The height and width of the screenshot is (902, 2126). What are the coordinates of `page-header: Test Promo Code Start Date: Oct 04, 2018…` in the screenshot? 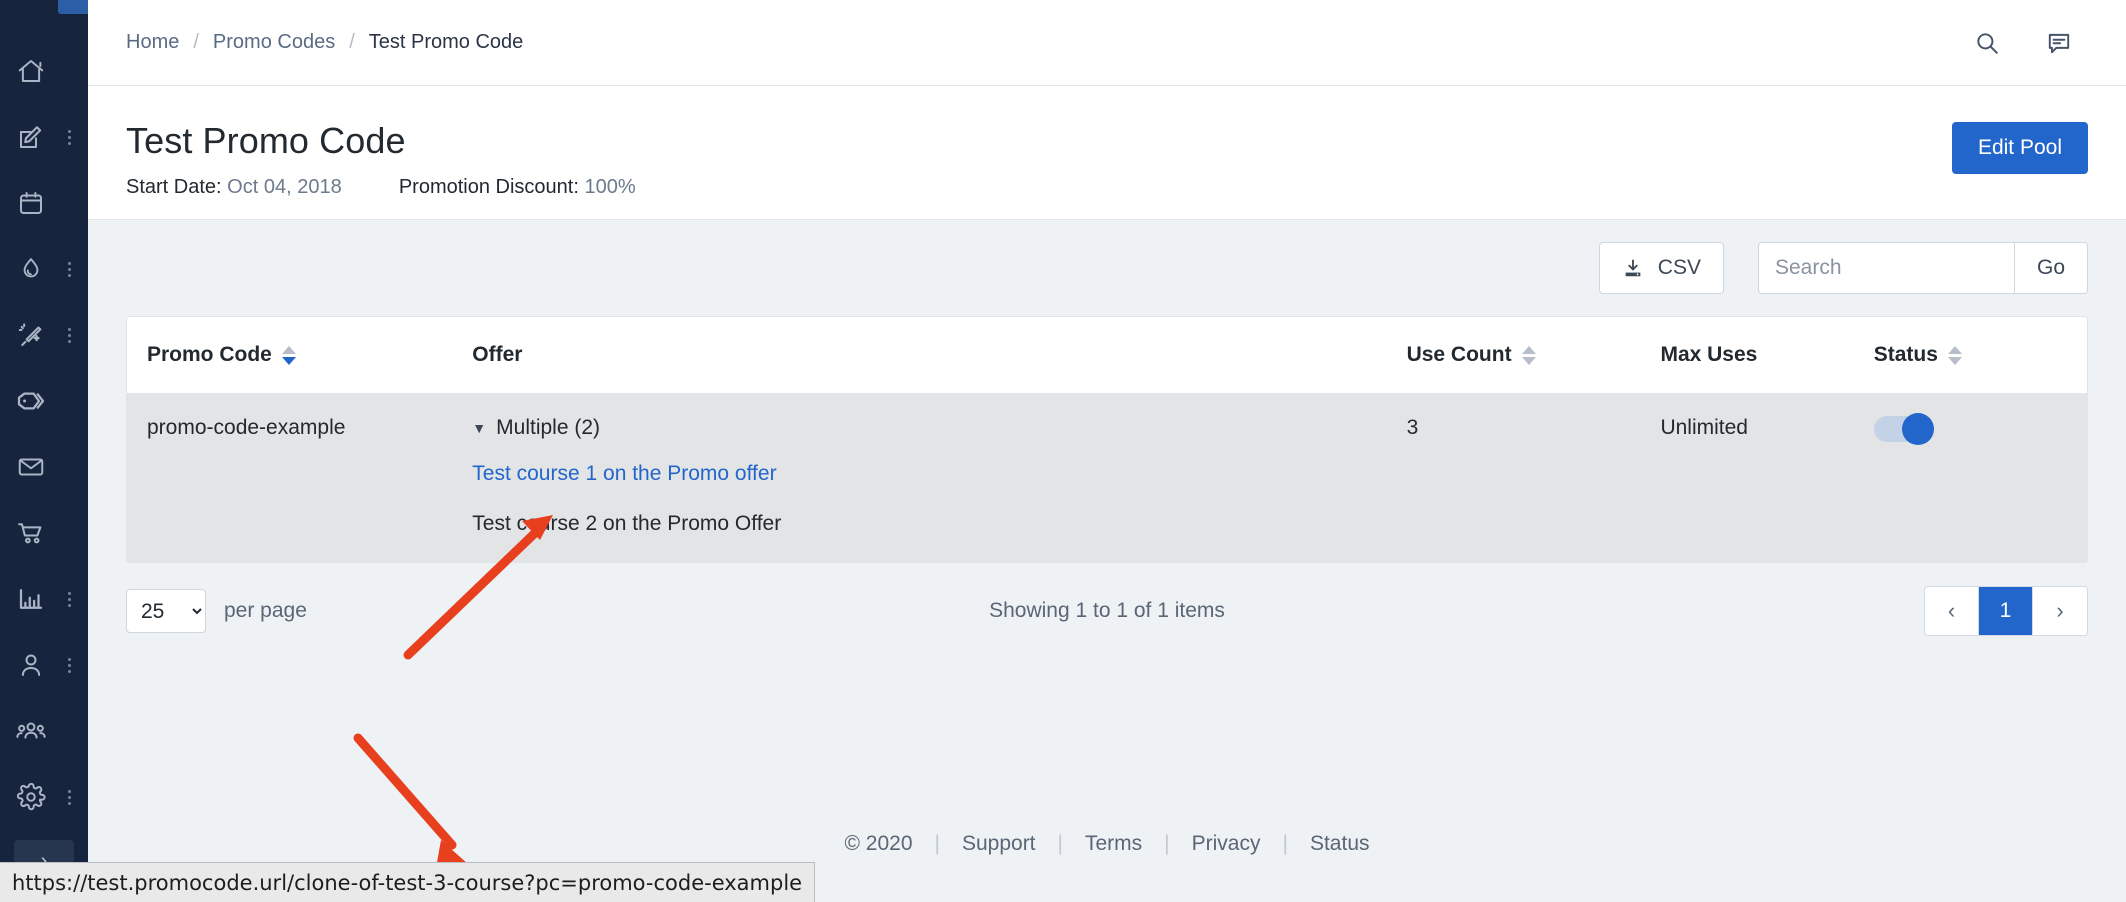 It's located at (1107, 153).